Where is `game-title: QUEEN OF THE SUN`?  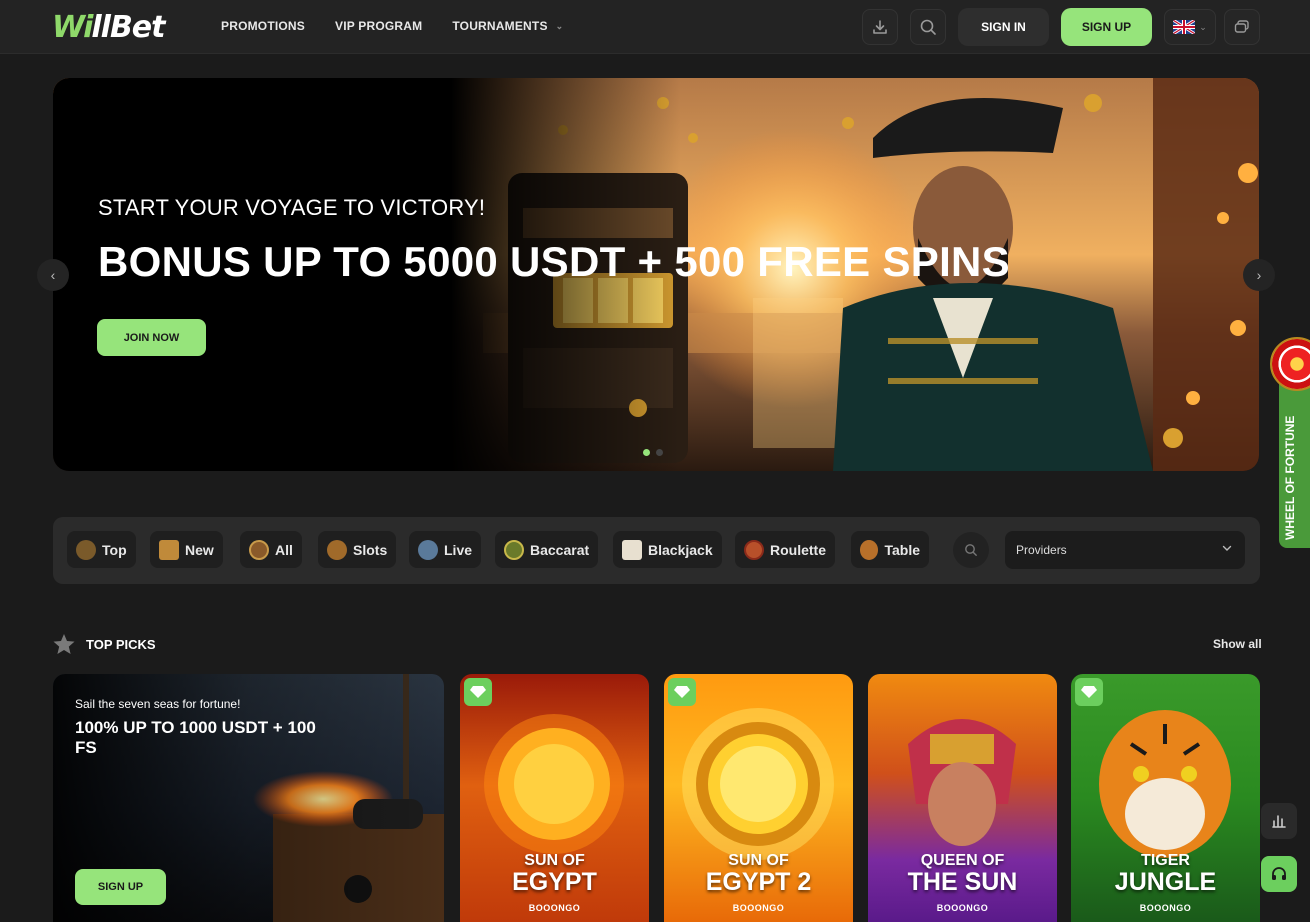
game-title: QUEEN OF THE SUN is located at coordinates (962, 874).